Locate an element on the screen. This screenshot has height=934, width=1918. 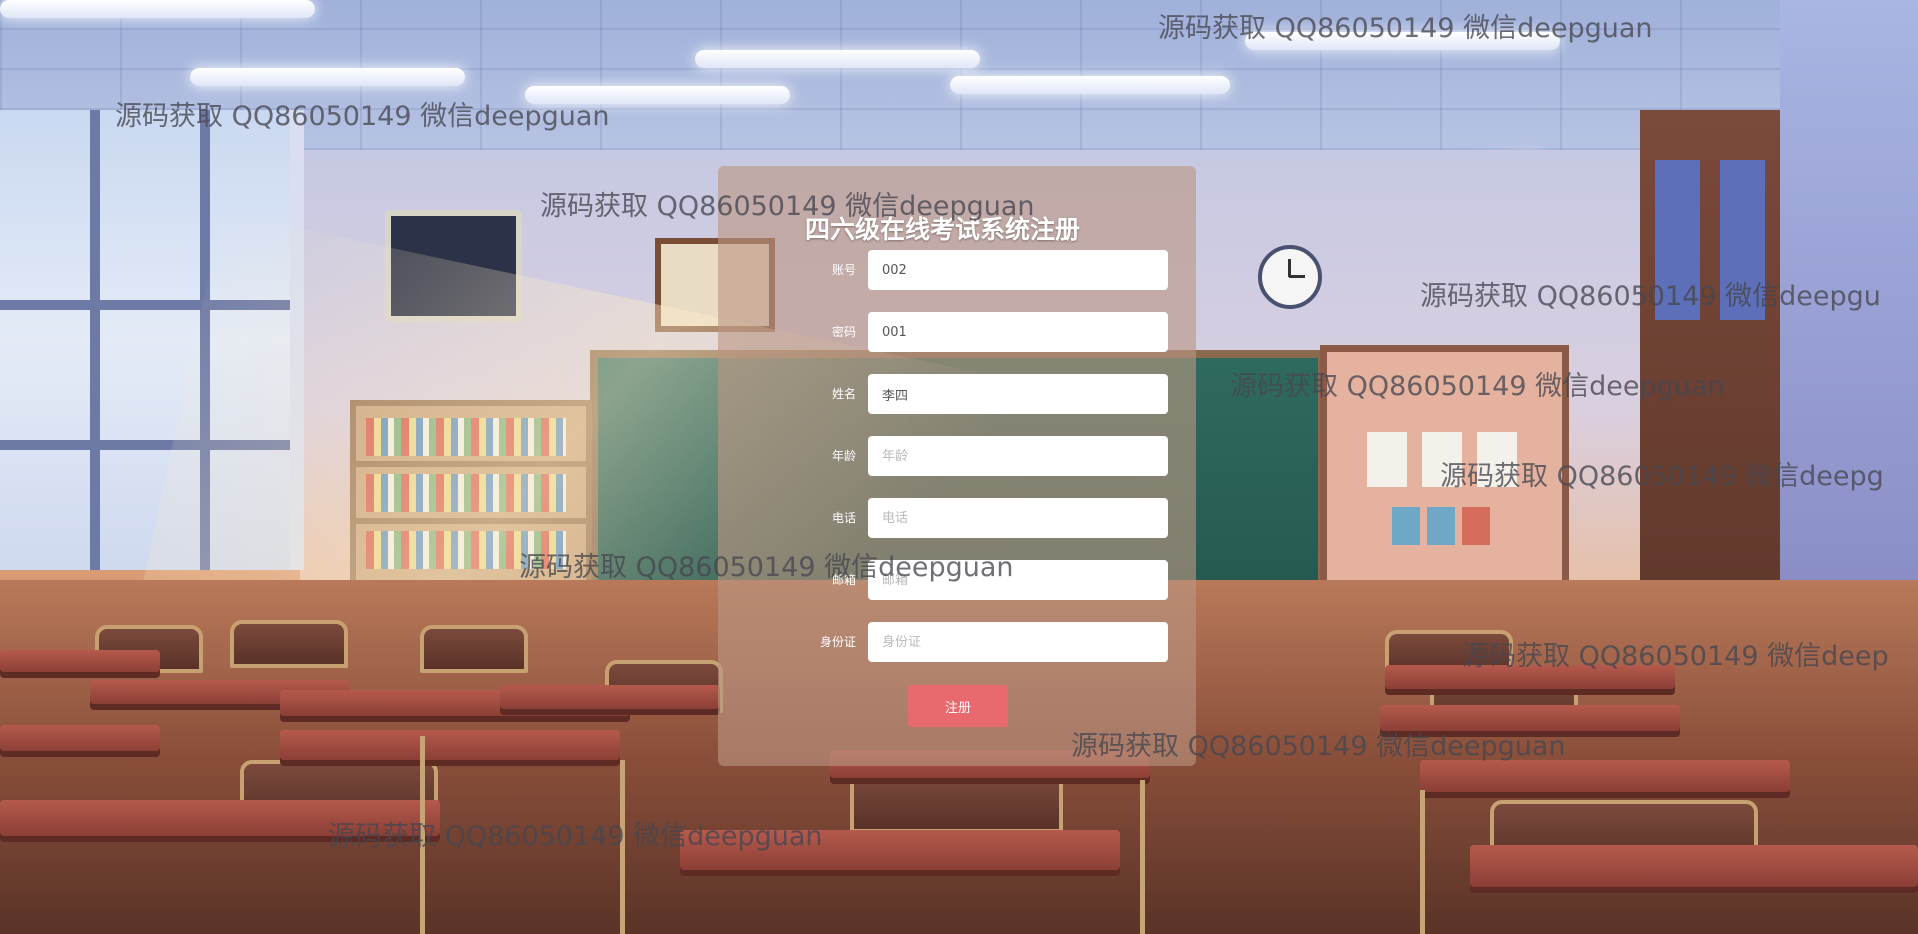
phone-row: 电话 is located at coordinates (985, 518).